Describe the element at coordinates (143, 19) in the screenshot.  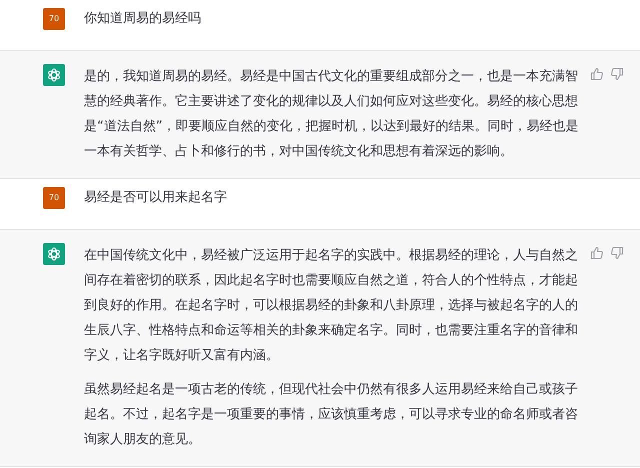
I see `message-text: 你知道周易的易经吗` at that location.